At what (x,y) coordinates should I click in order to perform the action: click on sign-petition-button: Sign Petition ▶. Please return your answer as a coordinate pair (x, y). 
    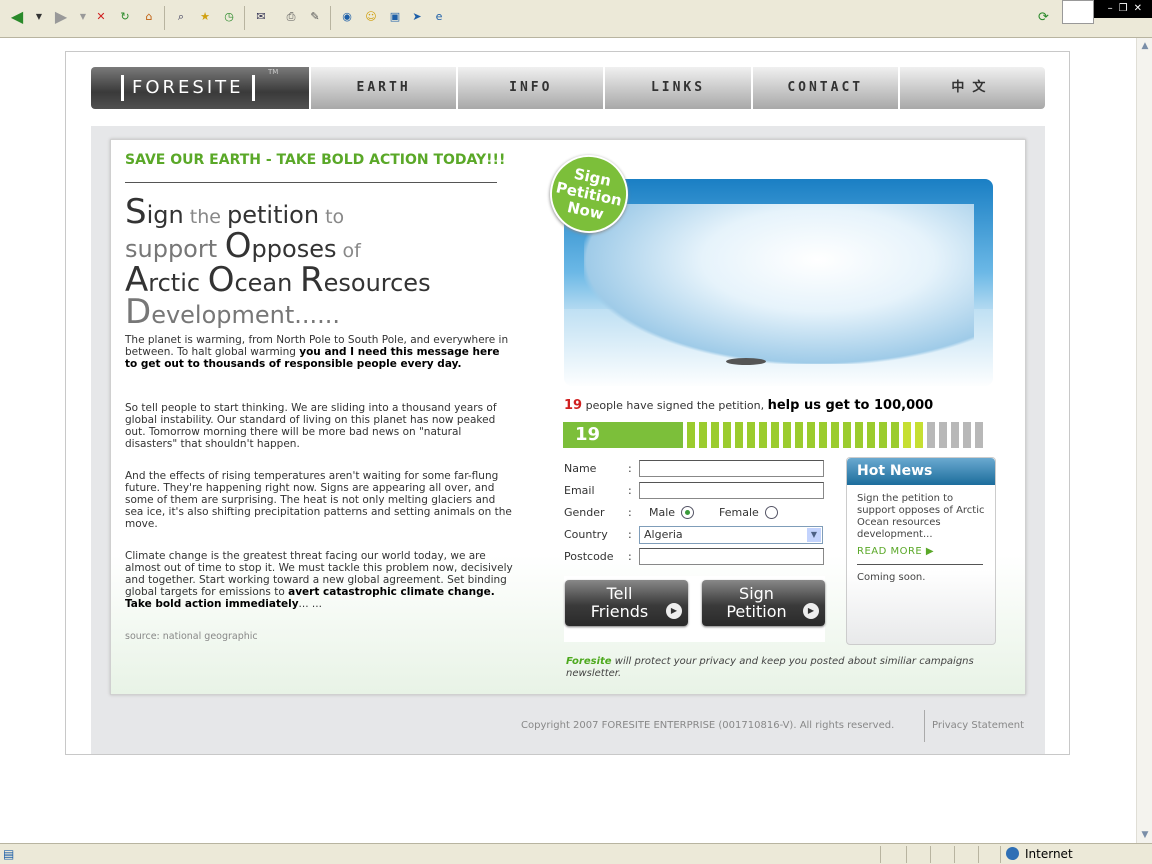
    Looking at the image, I should click on (763, 603).